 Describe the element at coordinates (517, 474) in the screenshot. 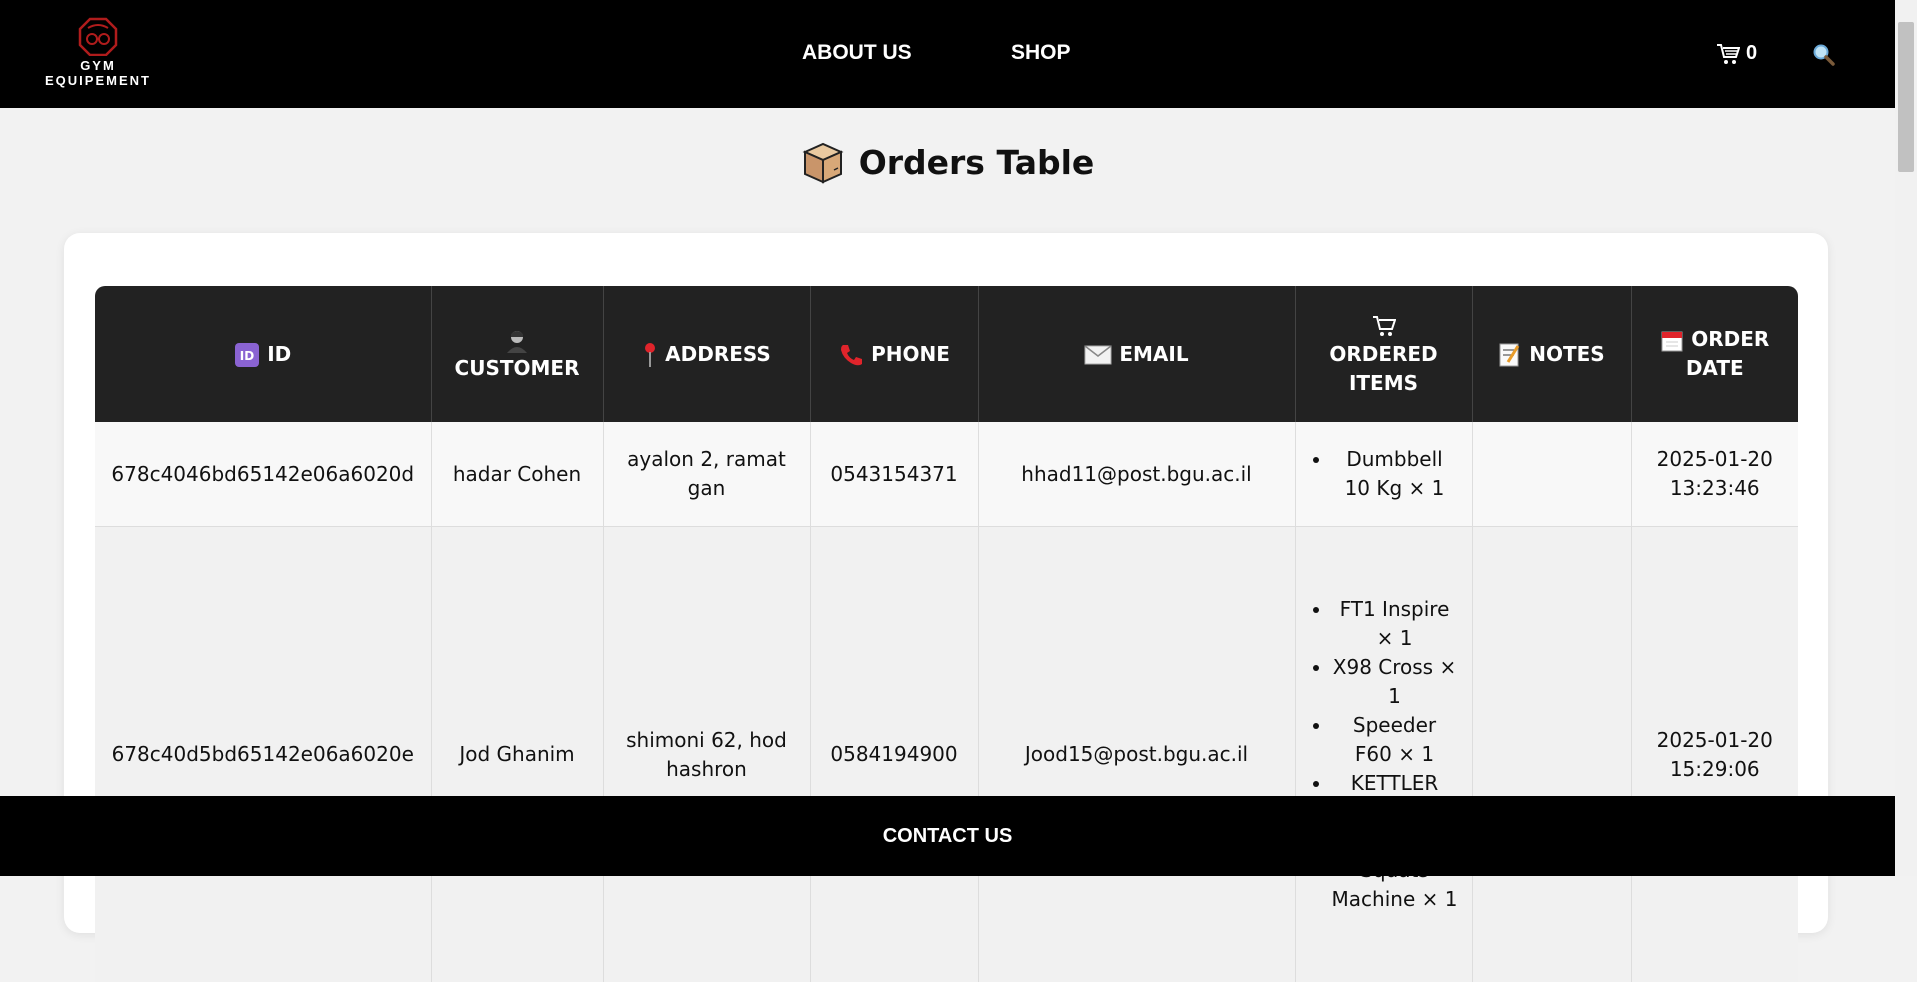

I see `cell-customer: hadar Cohen` at that location.